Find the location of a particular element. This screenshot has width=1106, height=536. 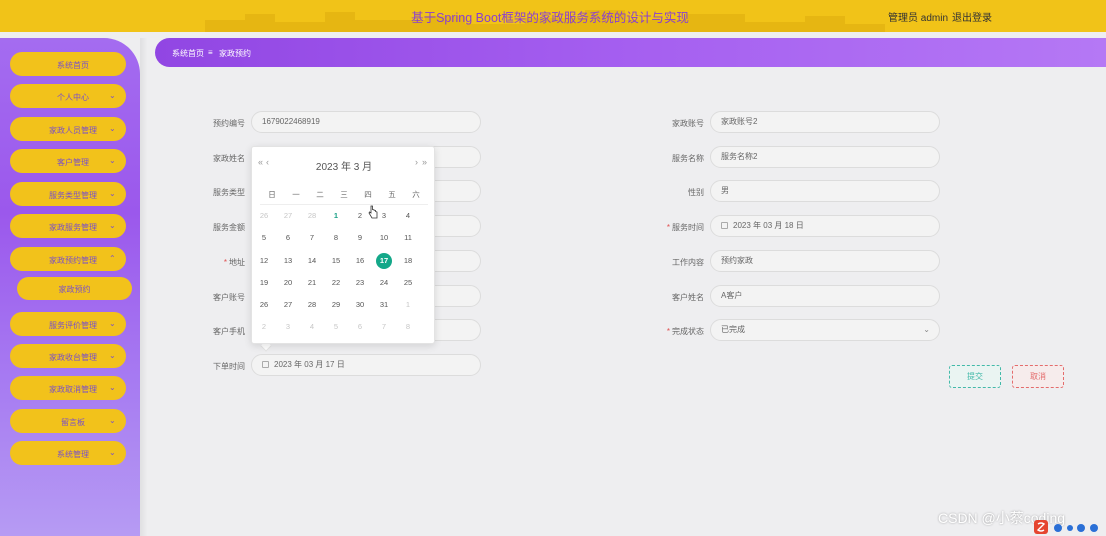

sidebar-item-cancel-management: 家政取消管理 ⌄ is located at coordinates (68, 388).